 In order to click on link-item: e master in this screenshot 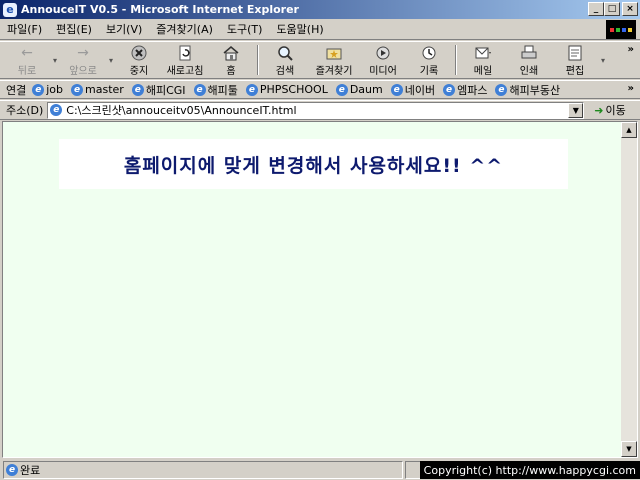, I will do `click(97, 89)`.